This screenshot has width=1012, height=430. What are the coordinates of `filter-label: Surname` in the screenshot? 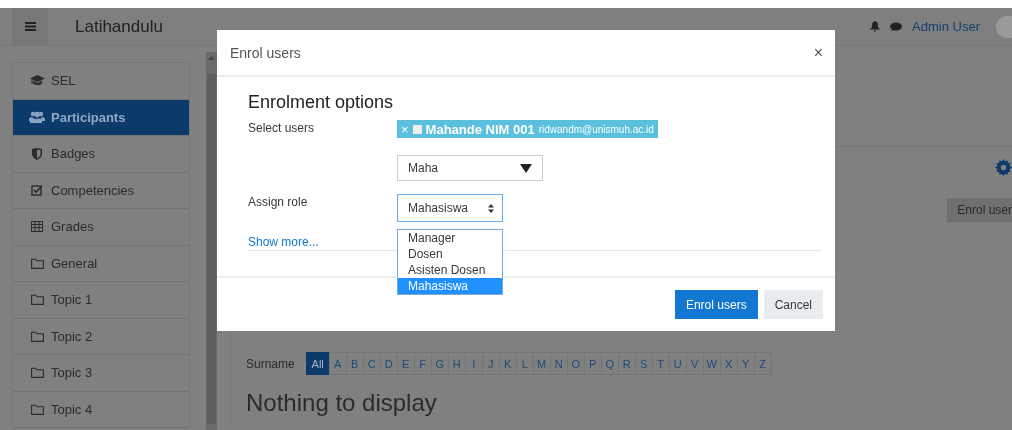 It's located at (270, 363).